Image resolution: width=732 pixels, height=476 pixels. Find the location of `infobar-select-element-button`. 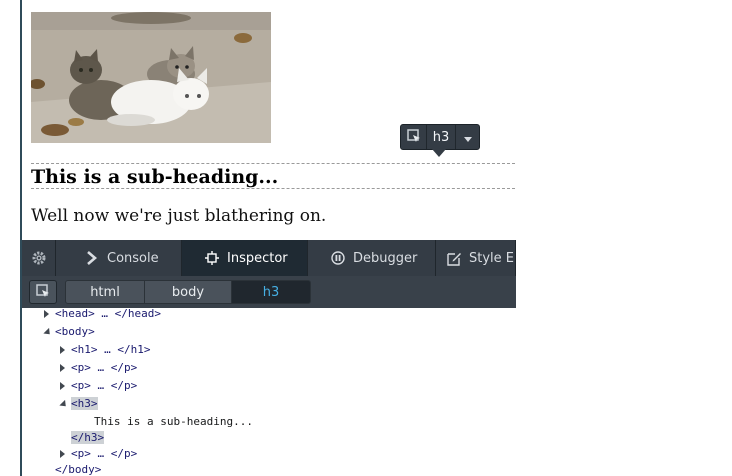

infobar-select-element-button is located at coordinates (414, 137).